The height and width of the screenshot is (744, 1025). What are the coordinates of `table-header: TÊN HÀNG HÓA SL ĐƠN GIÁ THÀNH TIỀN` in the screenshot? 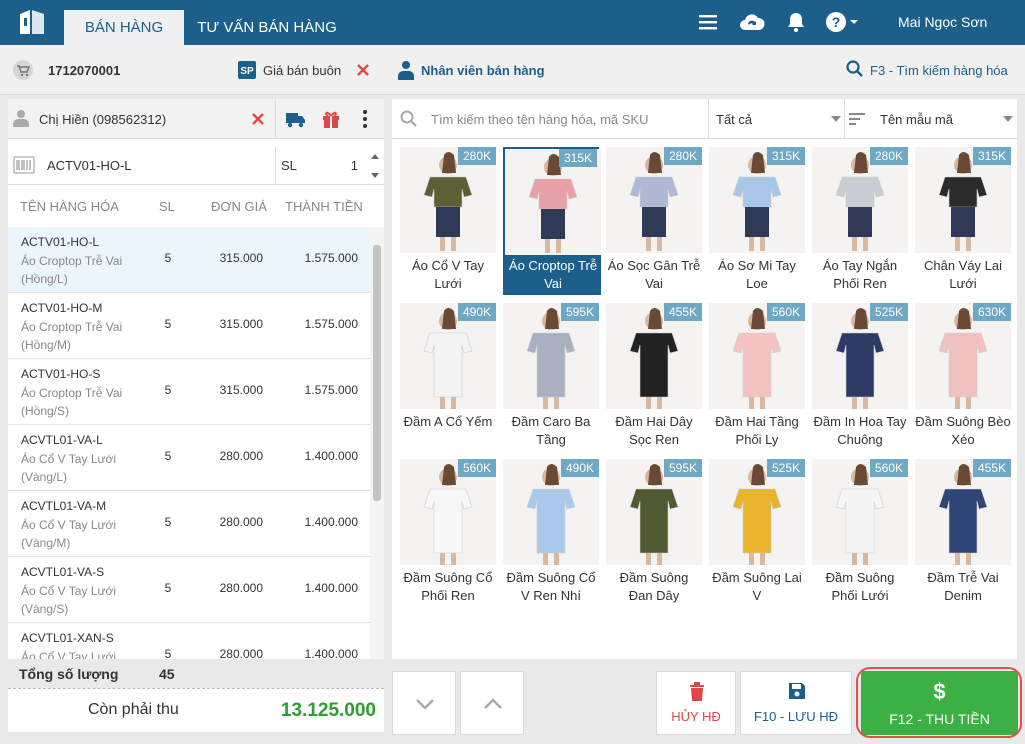 It's located at (196, 206).